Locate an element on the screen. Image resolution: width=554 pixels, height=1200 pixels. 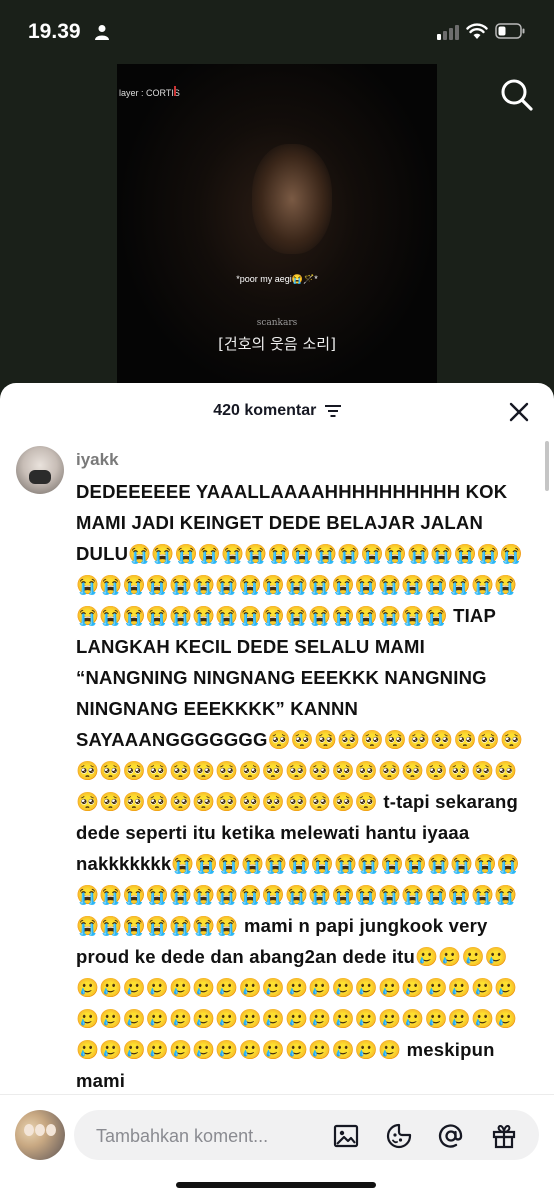
comment-count: 420 komentar is located at coordinates (277, 411).